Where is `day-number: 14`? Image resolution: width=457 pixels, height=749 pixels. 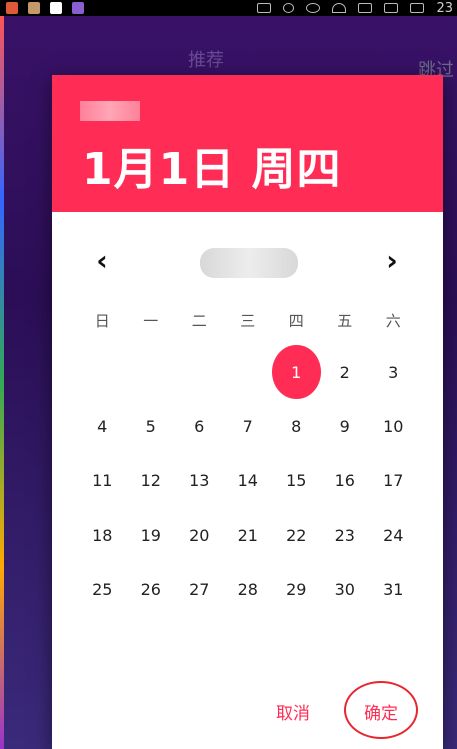 day-number: 14 is located at coordinates (247, 481).